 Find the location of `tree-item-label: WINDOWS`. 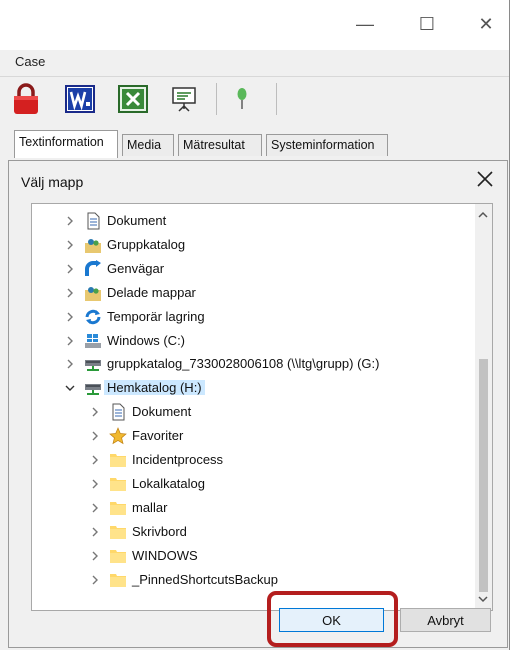

tree-item-label: WINDOWS is located at coordinates (165, 555).